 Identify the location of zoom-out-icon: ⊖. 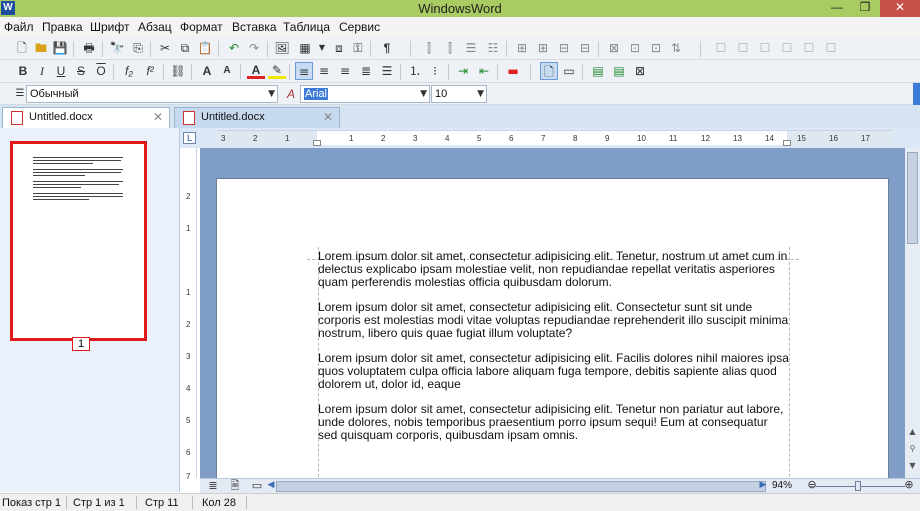
(812, 485).